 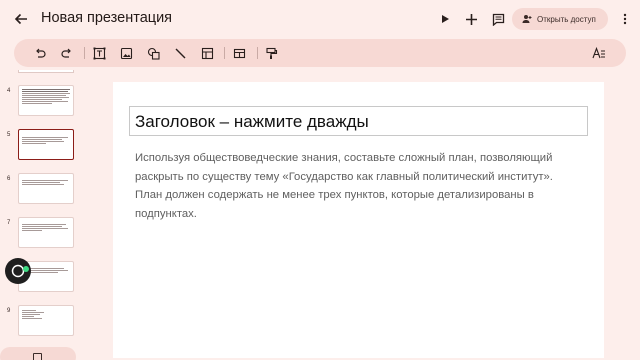 I want to click on paint-format-icon, so click(x=271, y=53).